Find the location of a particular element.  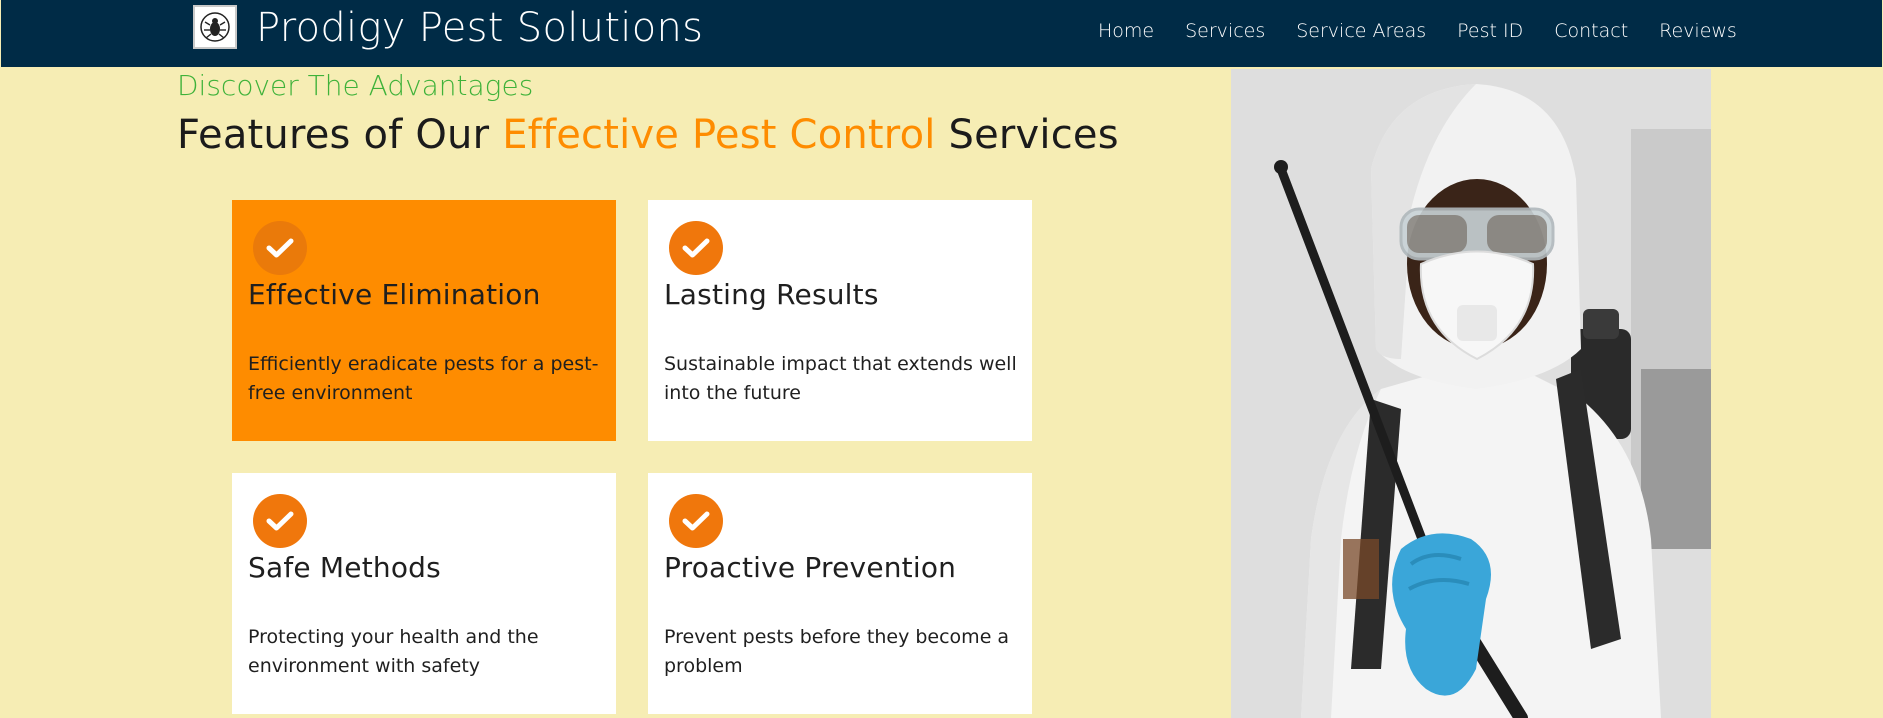

nav-link-service-areas: Service Areas is located at coordinates (1361, 31).